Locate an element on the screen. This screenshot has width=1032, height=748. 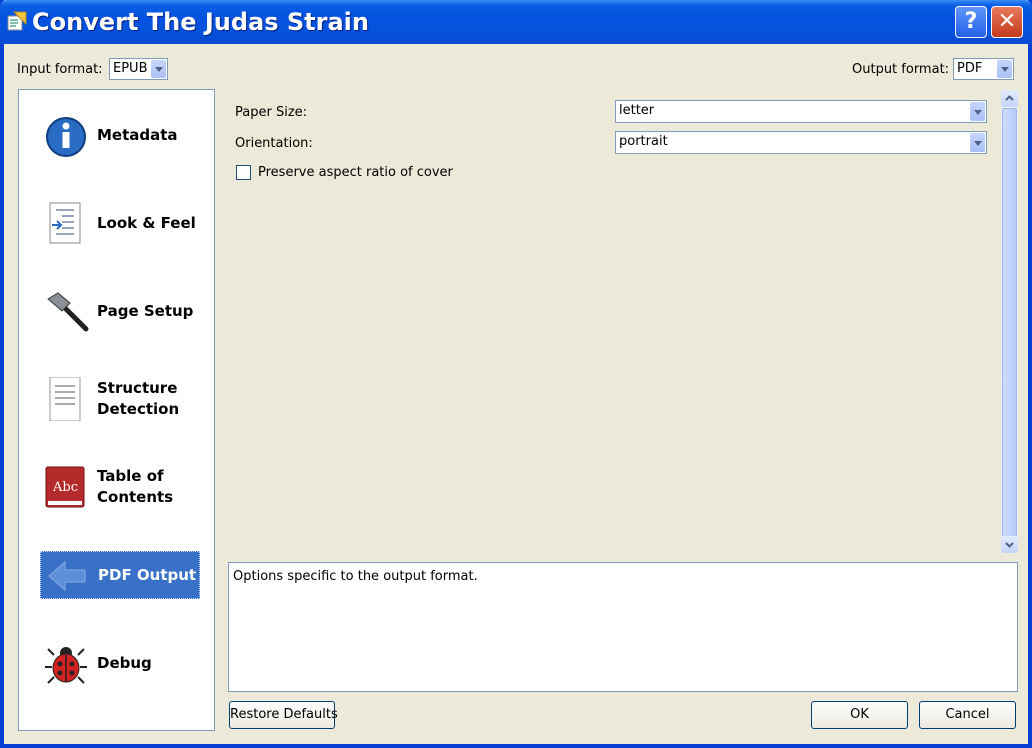
options-scrollbar is located at coordinates (1009, 321).